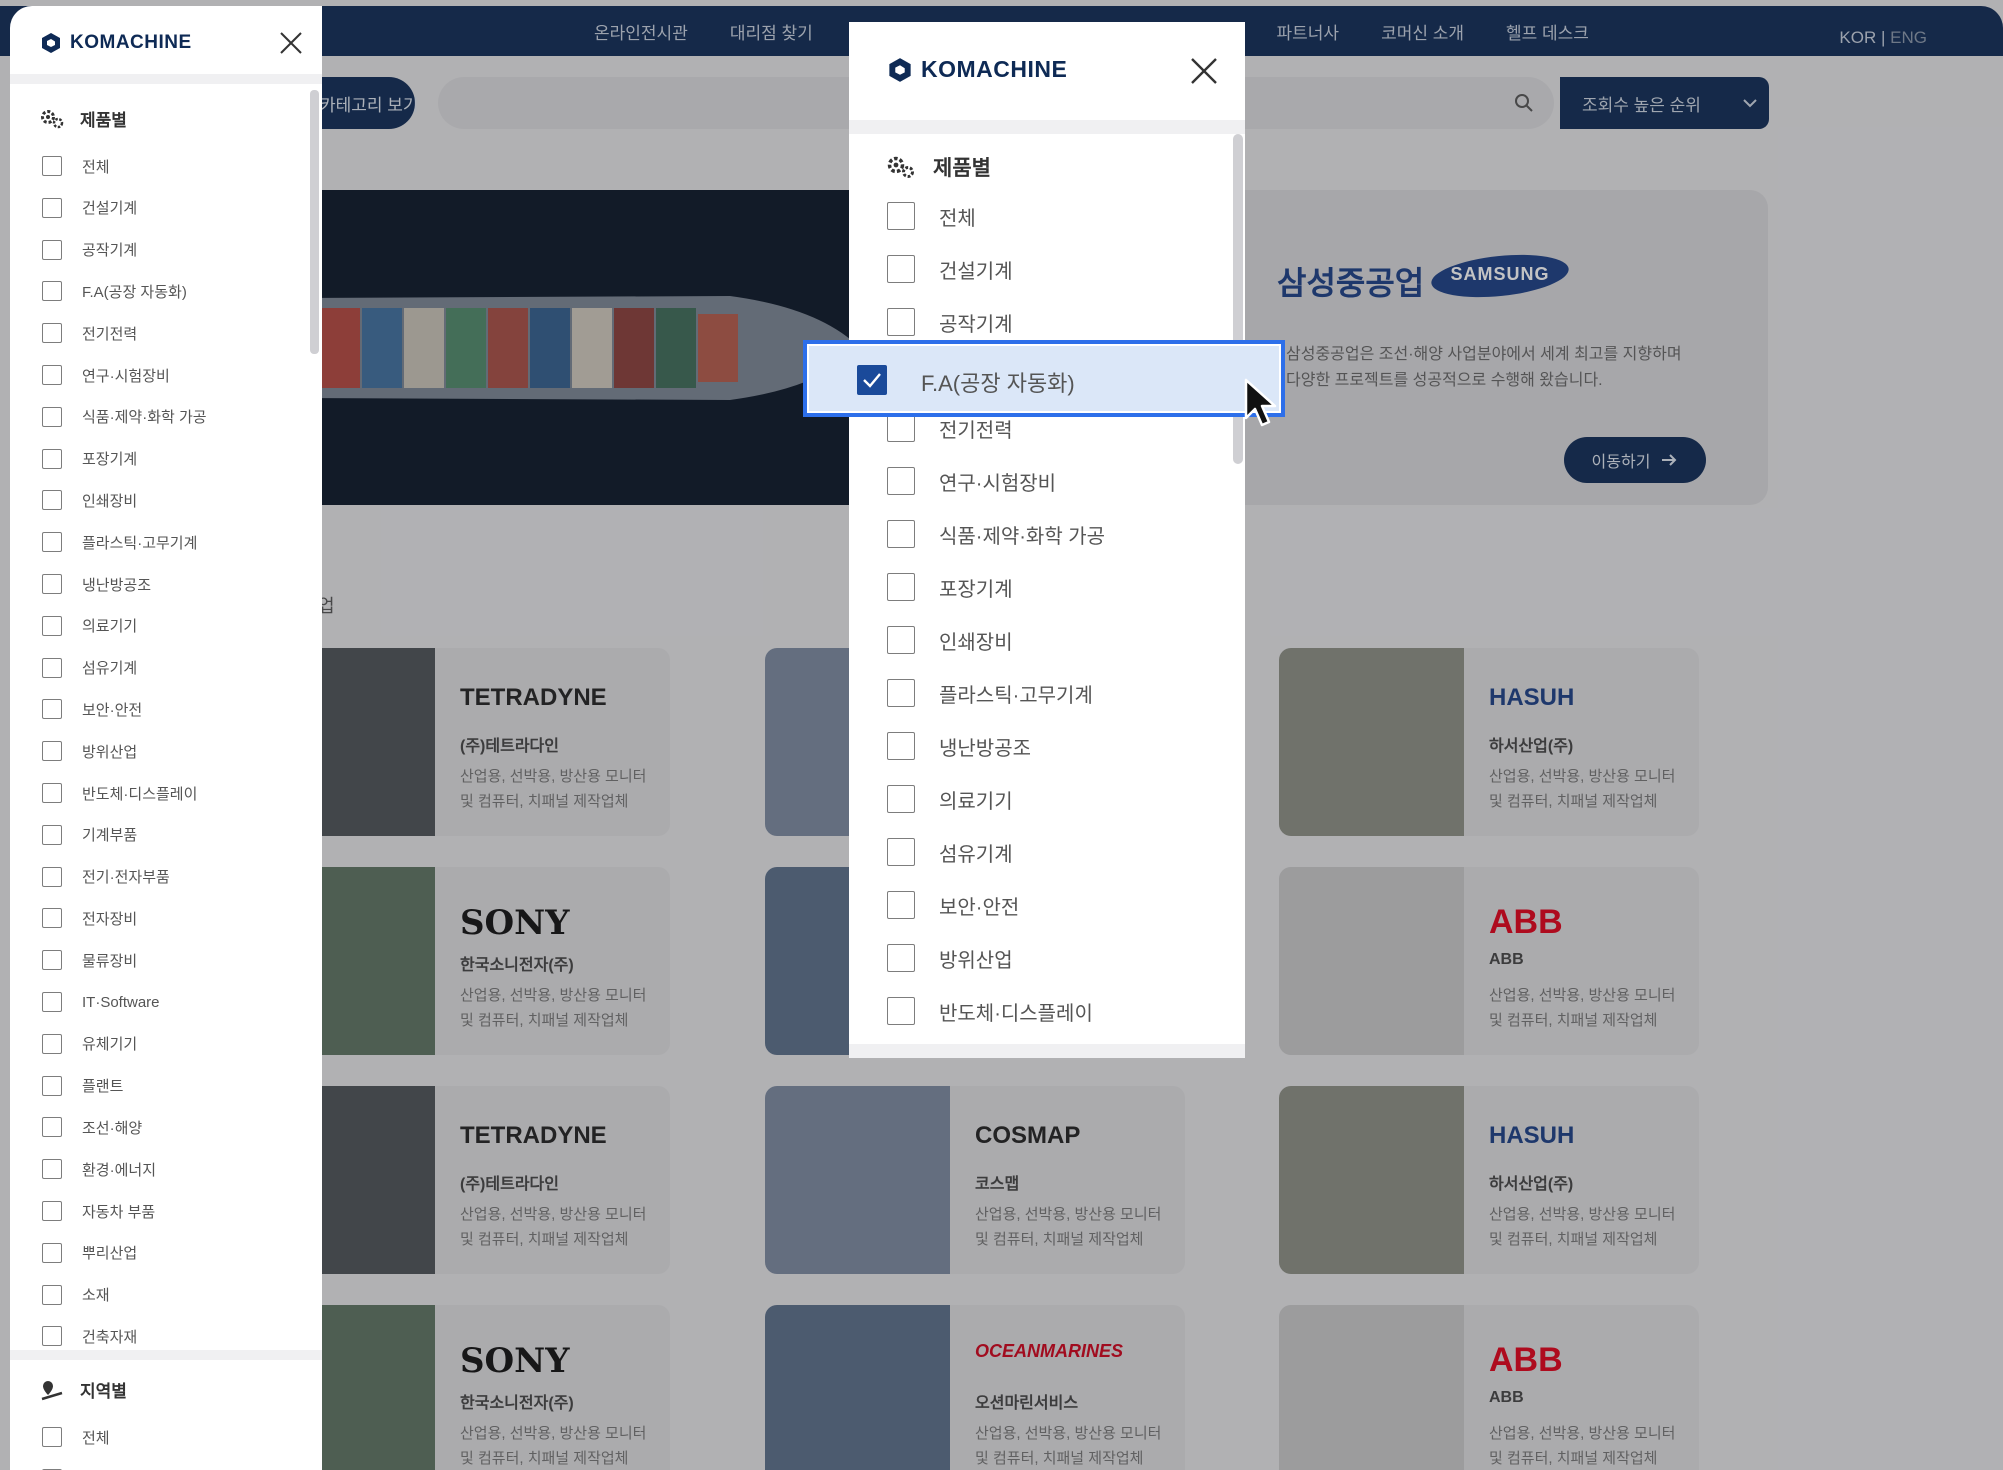  I want to click on modal-filter-item: 포장기계, so click(950, 587).